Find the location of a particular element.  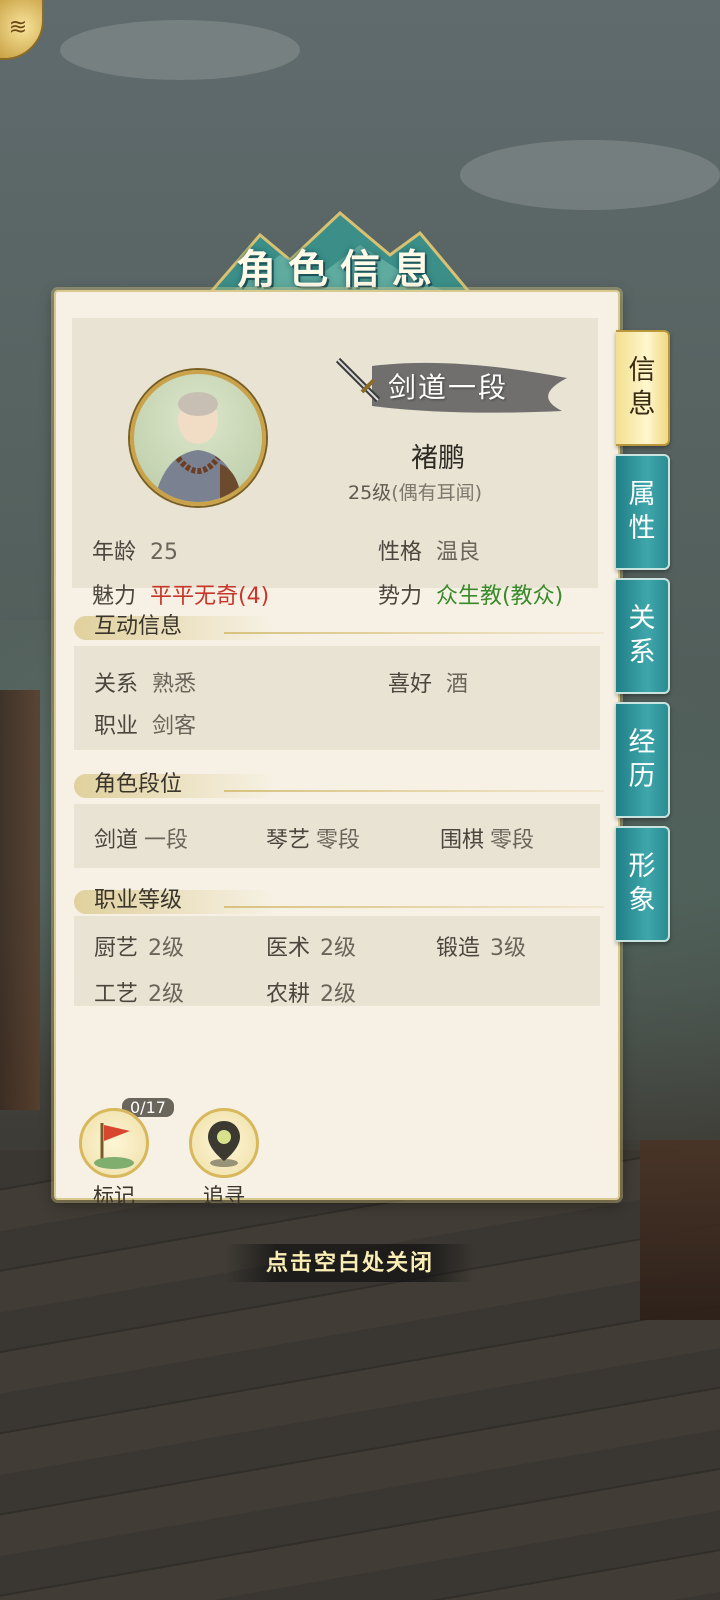

background-railing-left is located at coordinates (20, 900).